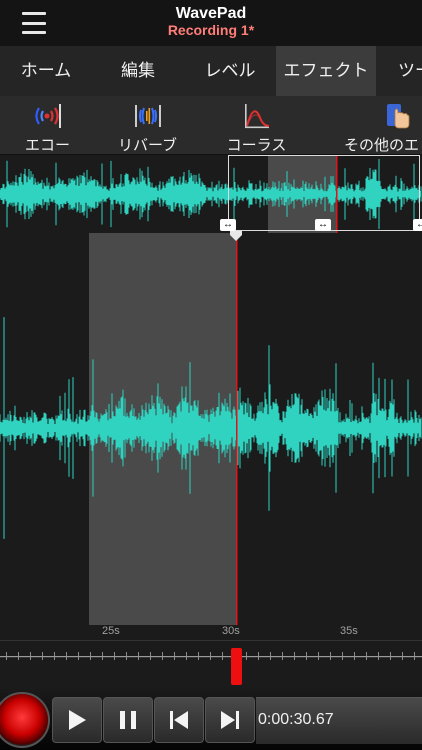 Image resolution: width=422 pixels, height=750 pixels. Describe the element at coordinates (47, 116) in the screenshot. I see `echo-icon` at that location.